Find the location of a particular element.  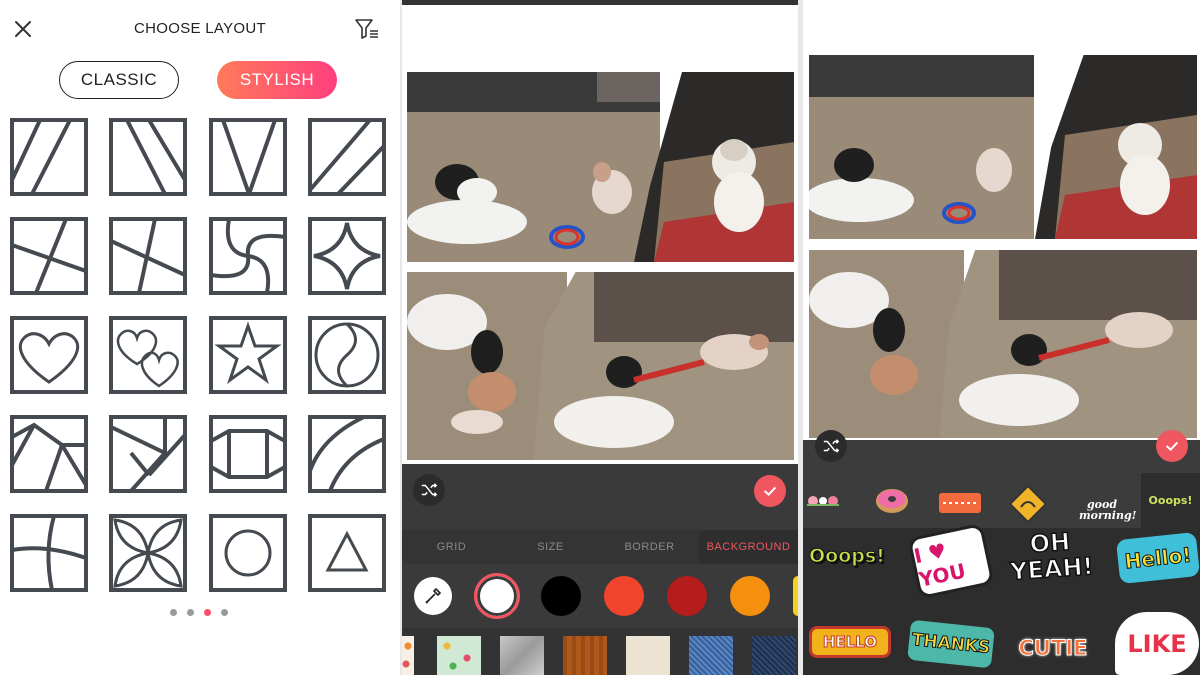

layout-tile-circle is located at coordinates (248, 553).